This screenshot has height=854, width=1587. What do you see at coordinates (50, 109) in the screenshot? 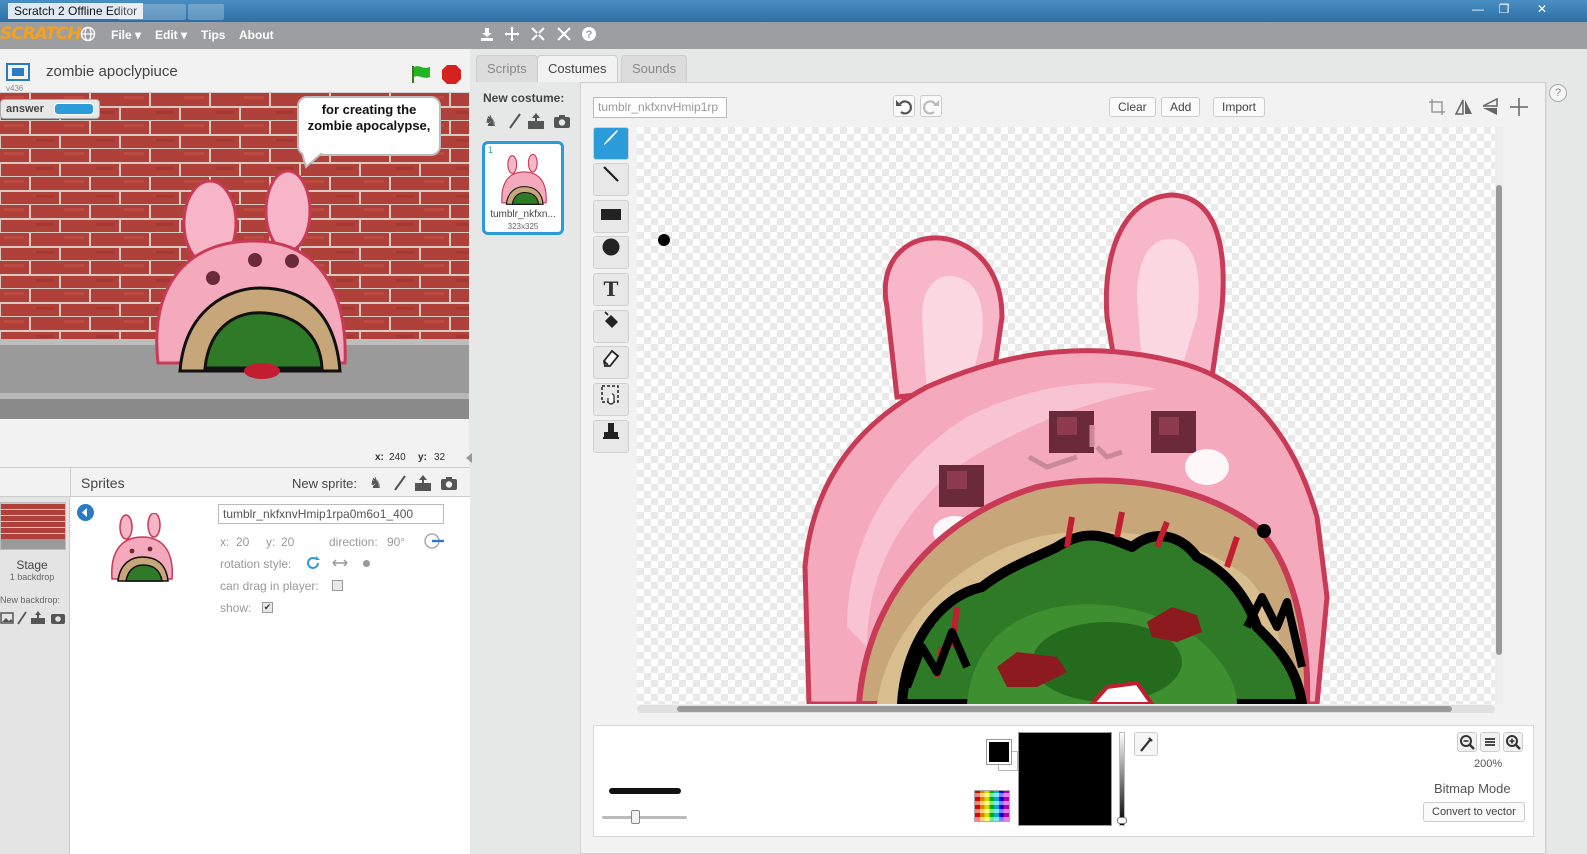
I see `answer-monitor: answer` at bounding box center [50, 109].